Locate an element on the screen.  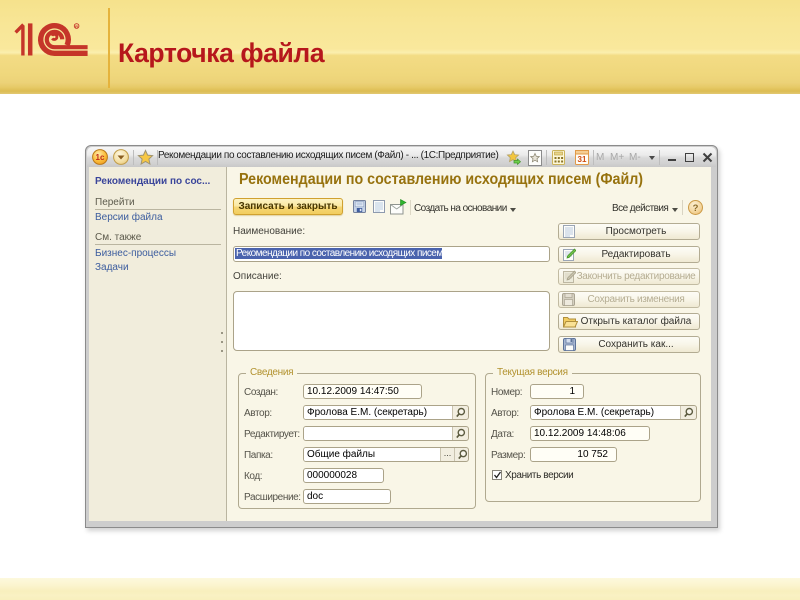
svg-text: R is located at coordinates (76, 26).